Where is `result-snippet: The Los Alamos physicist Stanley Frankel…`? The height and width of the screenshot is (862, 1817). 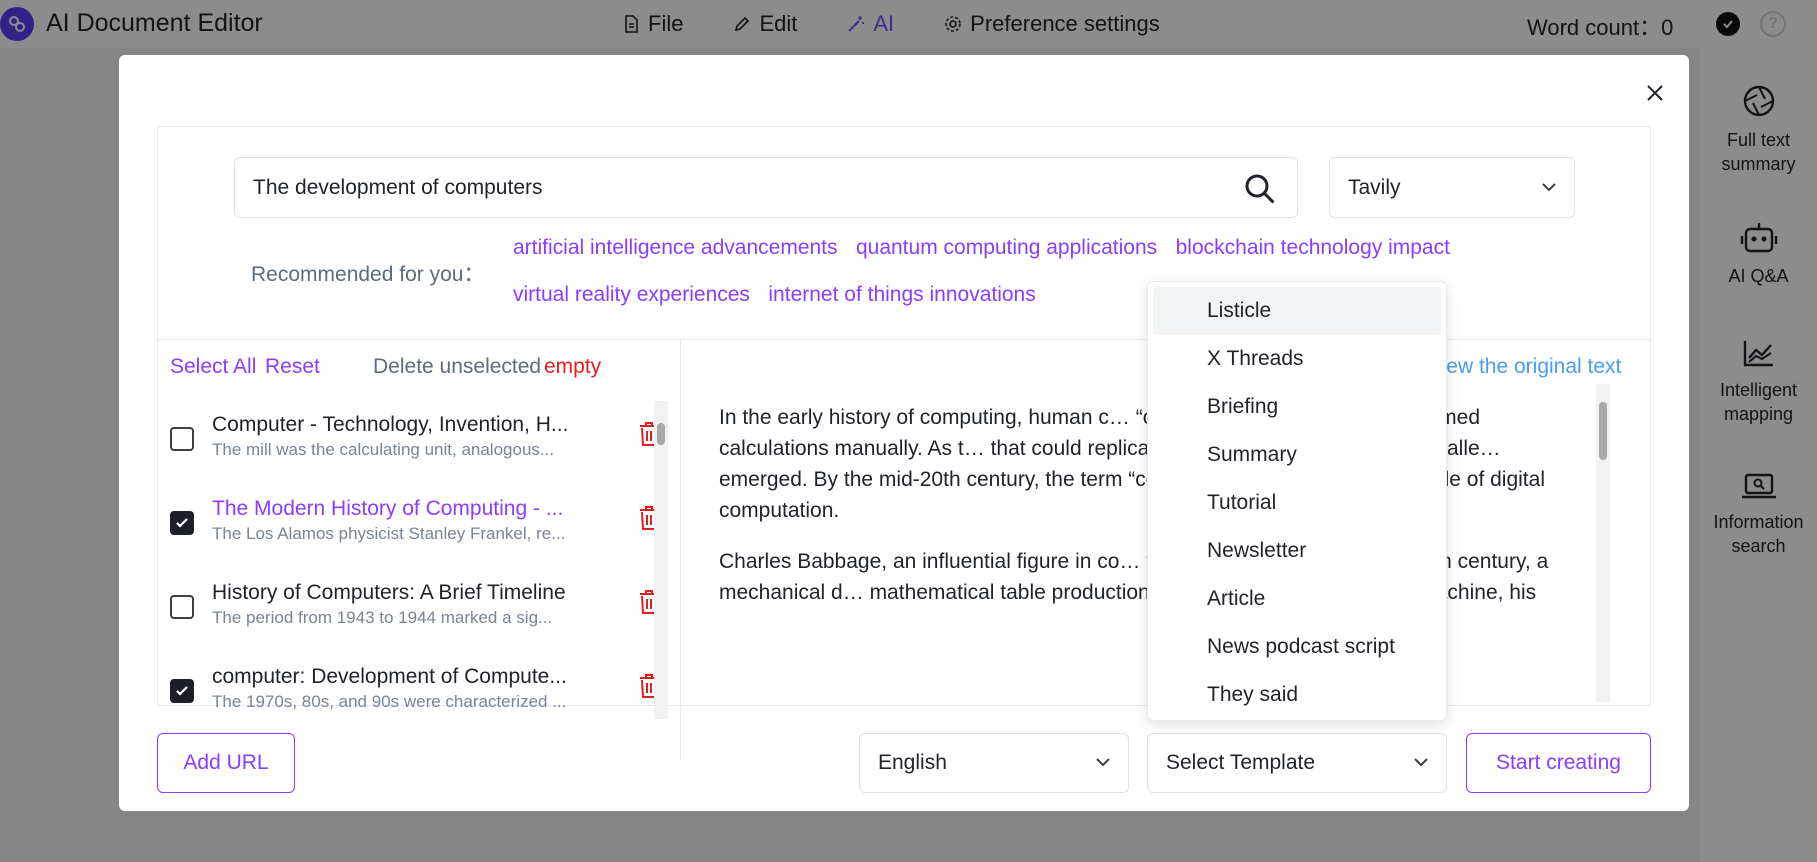
result-snippet: The Los Alamos physicist Stanley Frankel… is located at coordinates (389, 533).